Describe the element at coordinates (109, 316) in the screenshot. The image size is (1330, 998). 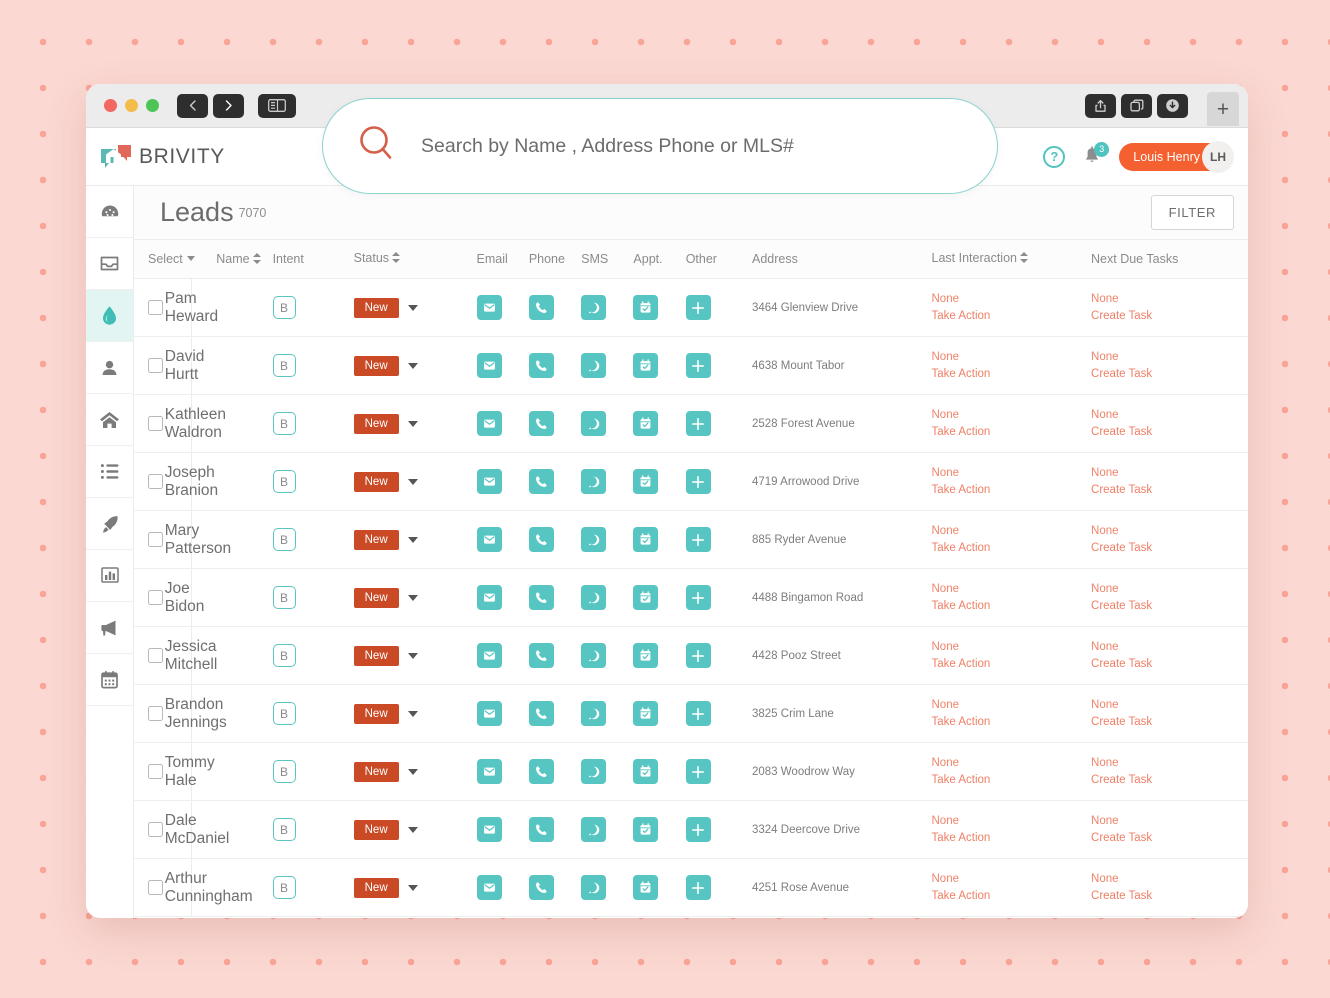
I see `sidebar-item-leads` at that location.